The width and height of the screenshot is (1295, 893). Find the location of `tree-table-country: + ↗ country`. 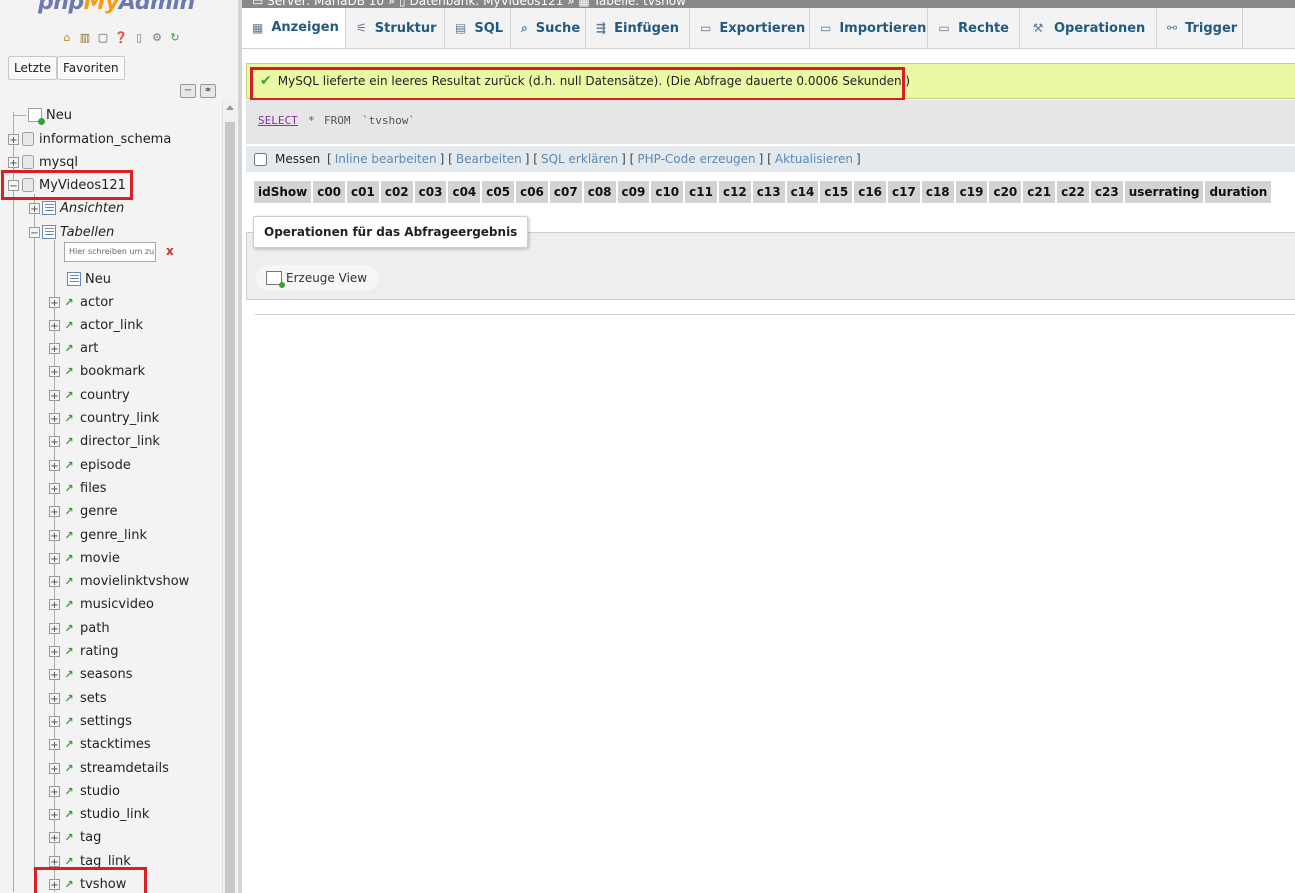

tree-table-country: + ↗ country is located at coordinates (89, 395).